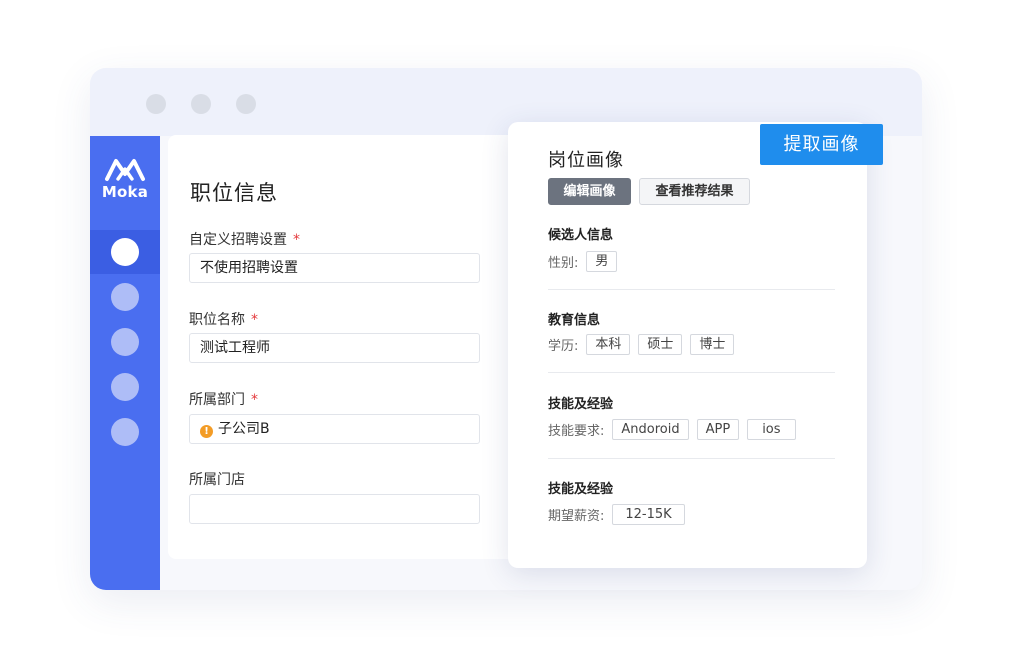 This screenshot has width=1024, height=668. Describe the element at coordinates (125, 297) in the screenshot. I see `nav-item-2-icon` at that location.